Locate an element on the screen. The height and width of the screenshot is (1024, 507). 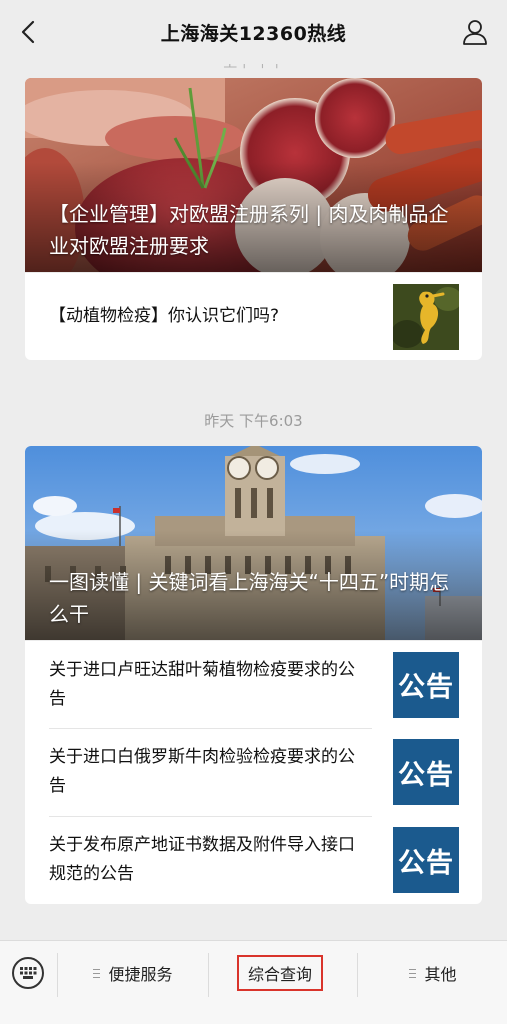
timestamp: 上午 下午 is located at coordinates (253, 68).